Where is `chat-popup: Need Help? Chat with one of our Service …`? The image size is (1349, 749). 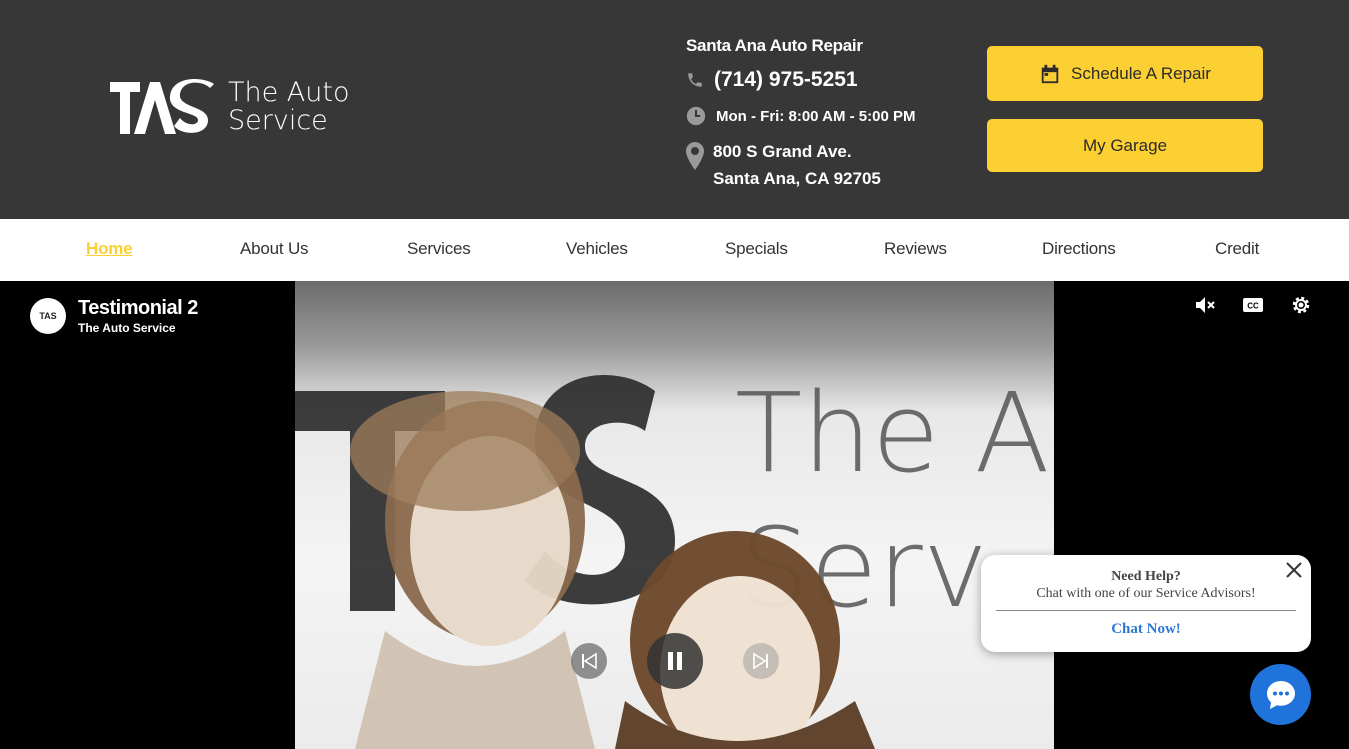
chat-popup: Need Help? Chat with one of our Service … is located at coordinates (1146, 603).